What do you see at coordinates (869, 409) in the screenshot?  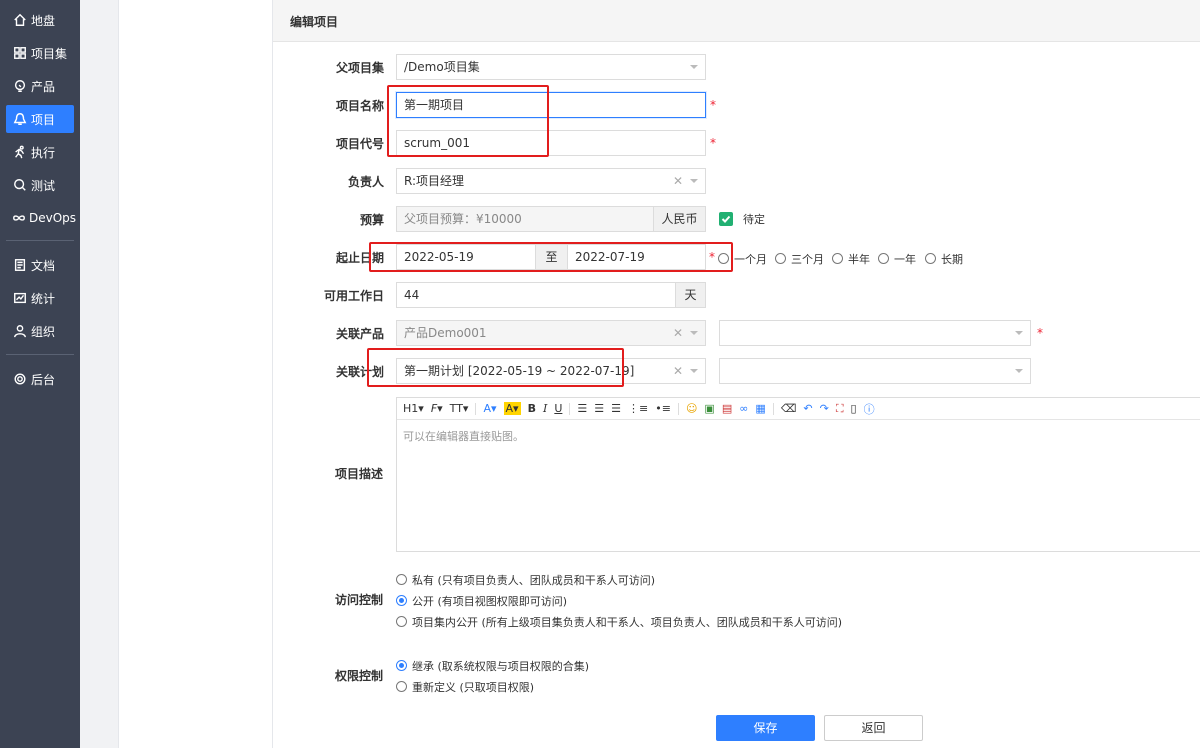 I see `help-icon: ⓘ` at bounding box center [869, 409].